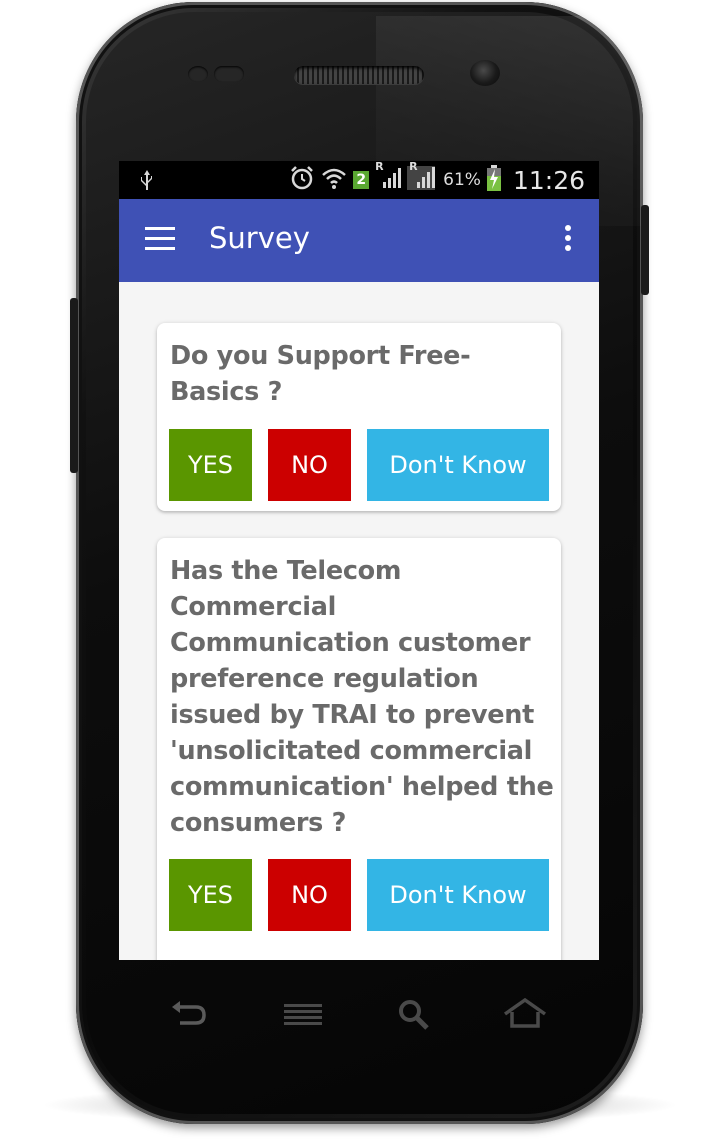  What do you see at coordinates (160, 239) in the screenshot?
I see `hamburger-menu-icon` at bounding box center [160, 239].